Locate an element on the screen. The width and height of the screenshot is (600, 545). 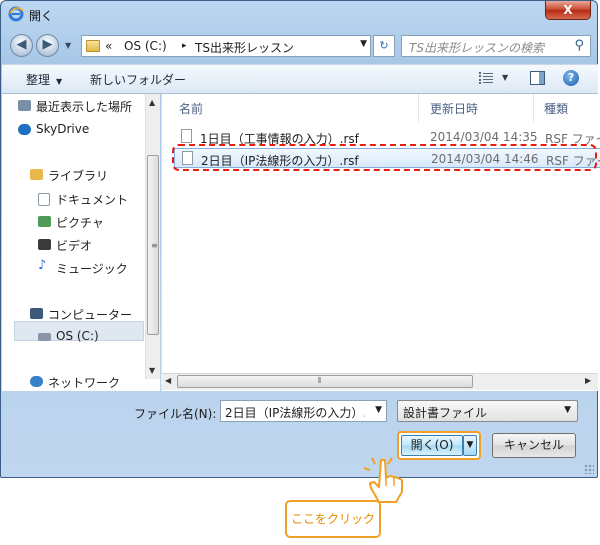
search-icon: ⚲ is located at coordinates (579, 45).